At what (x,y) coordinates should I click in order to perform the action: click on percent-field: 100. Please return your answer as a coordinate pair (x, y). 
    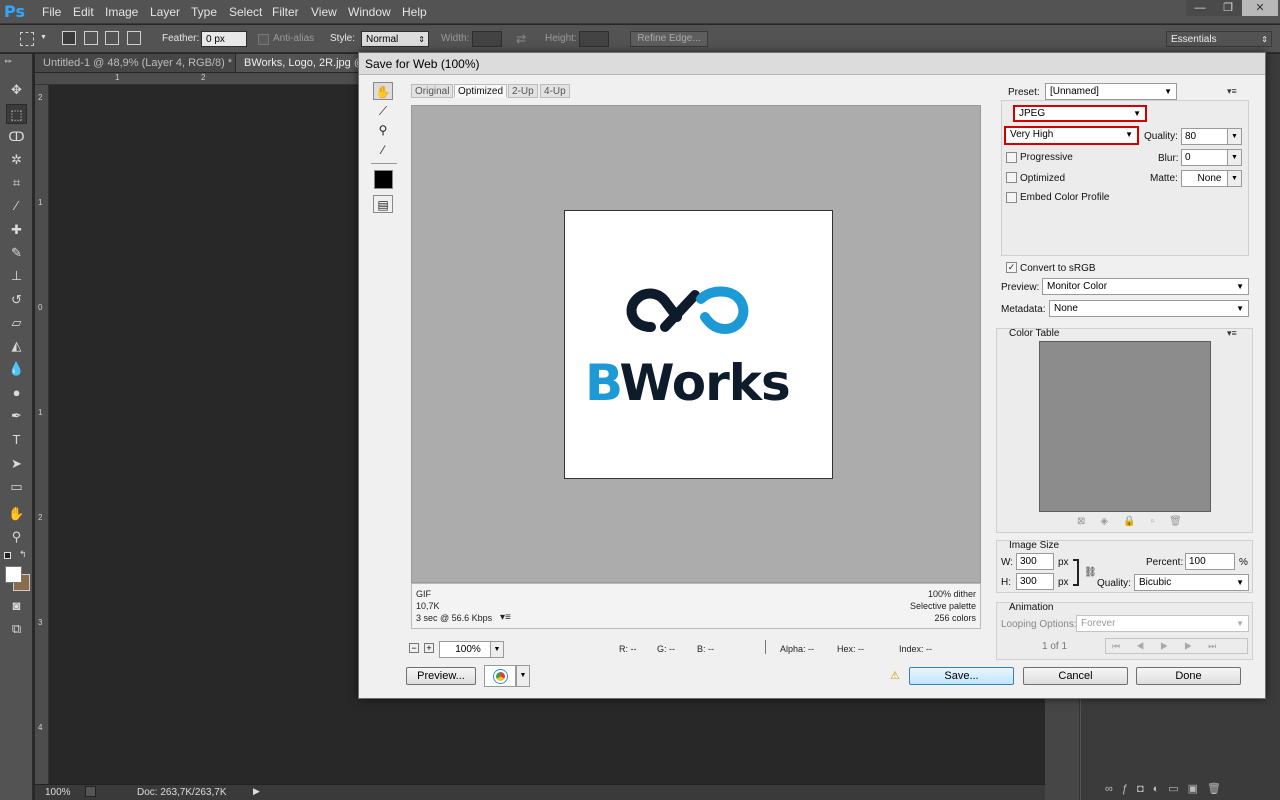
    Looking at the image, I should click on (1210, 561).